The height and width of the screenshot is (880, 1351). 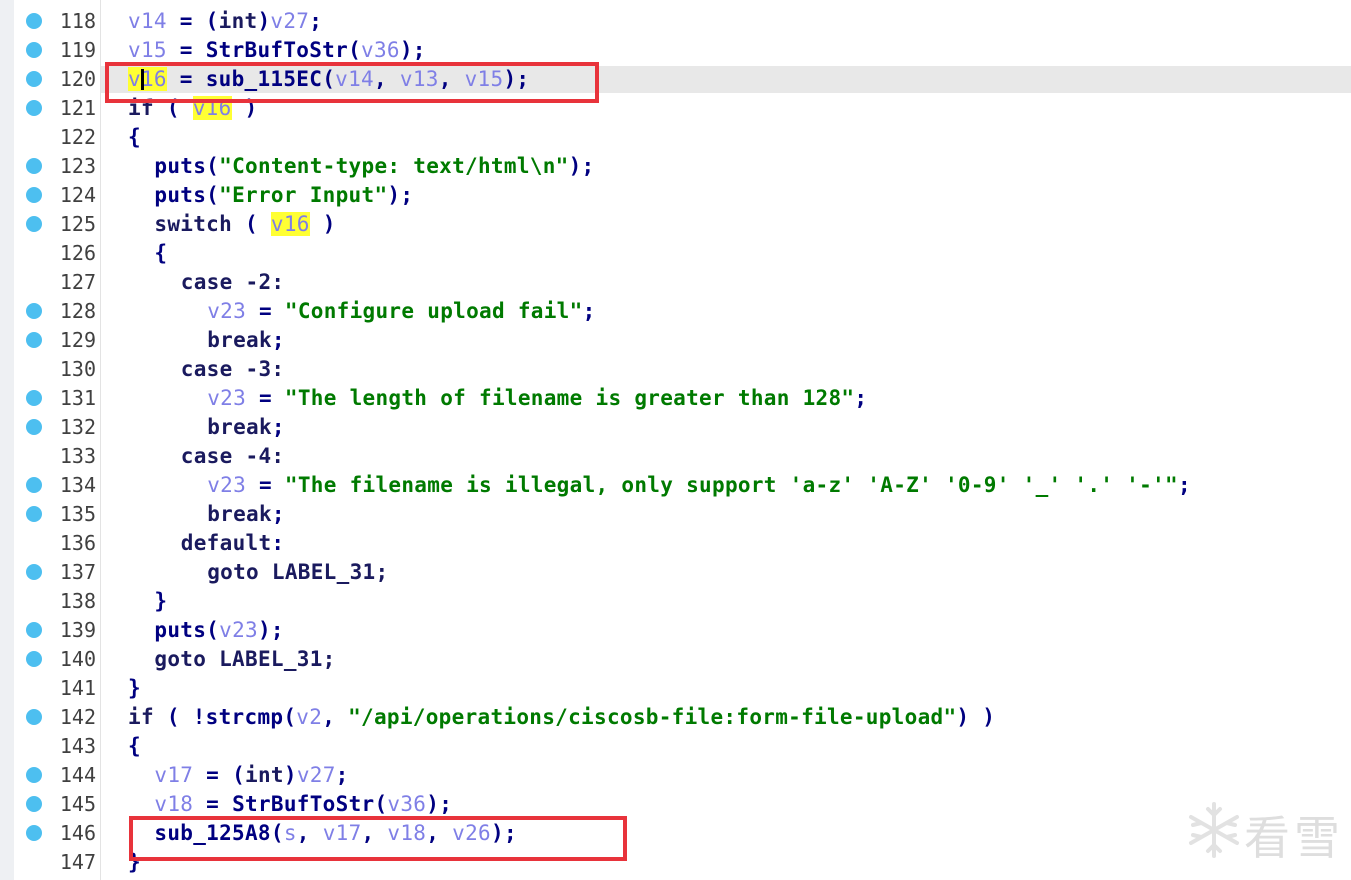 I want to click on code-text: v15 = StrBufToStr(v36);, so click(x=277, y=50).